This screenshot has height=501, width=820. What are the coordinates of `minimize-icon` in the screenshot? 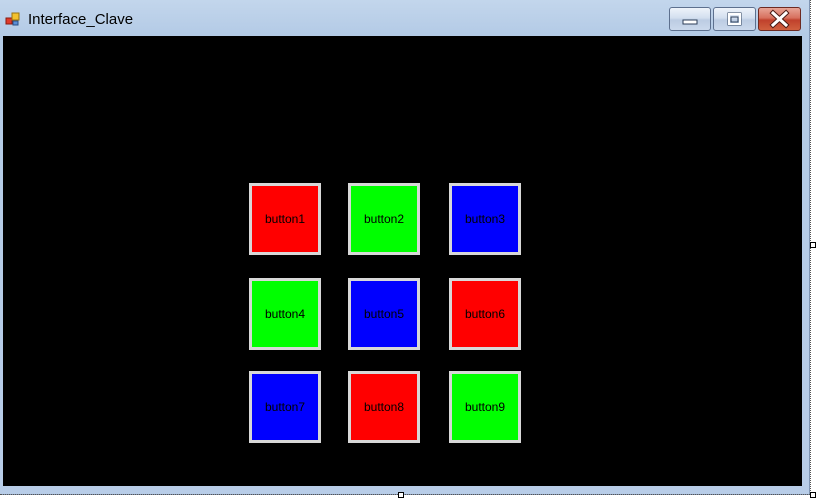 It's located at (690, 22).